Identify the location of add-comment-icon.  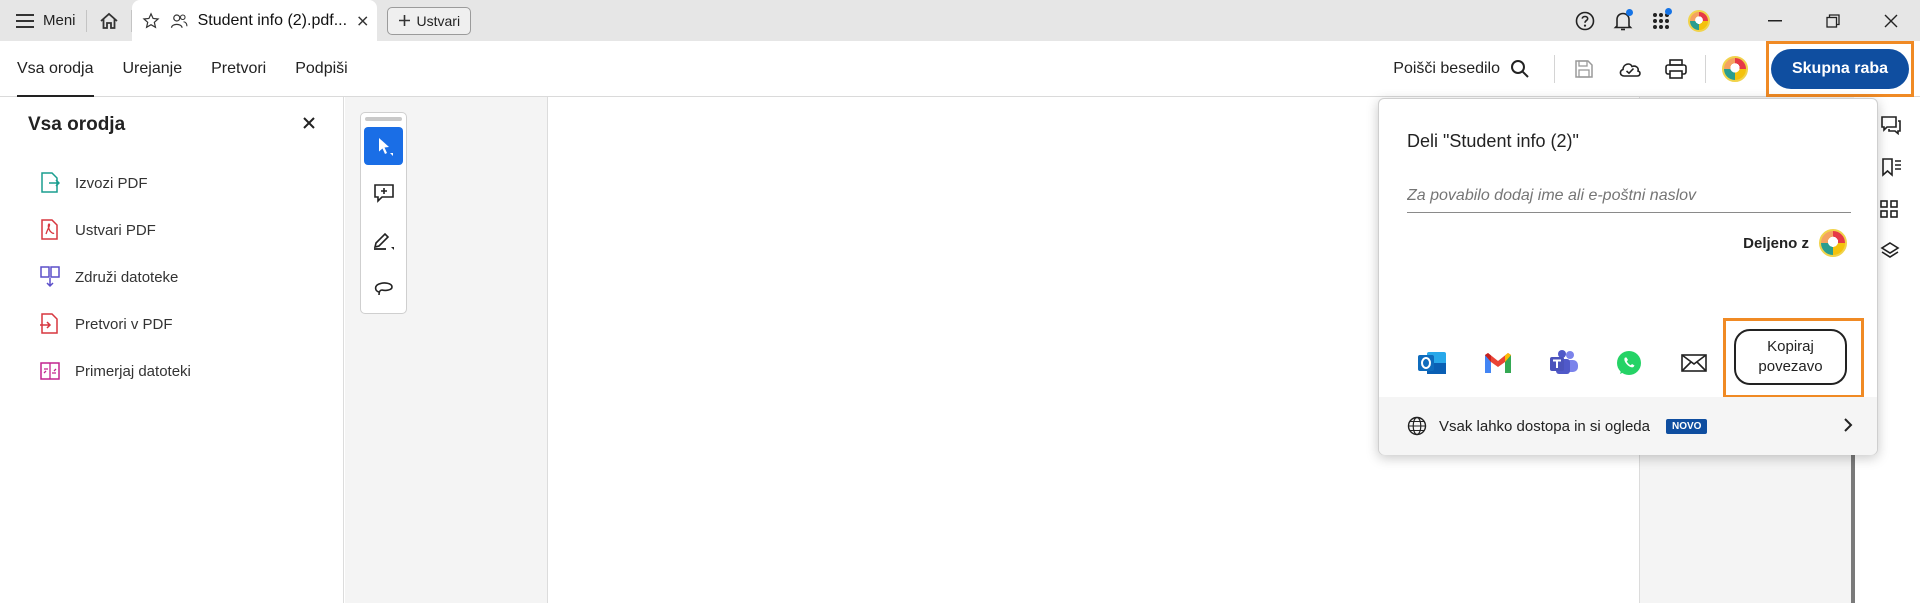
(383, 193).